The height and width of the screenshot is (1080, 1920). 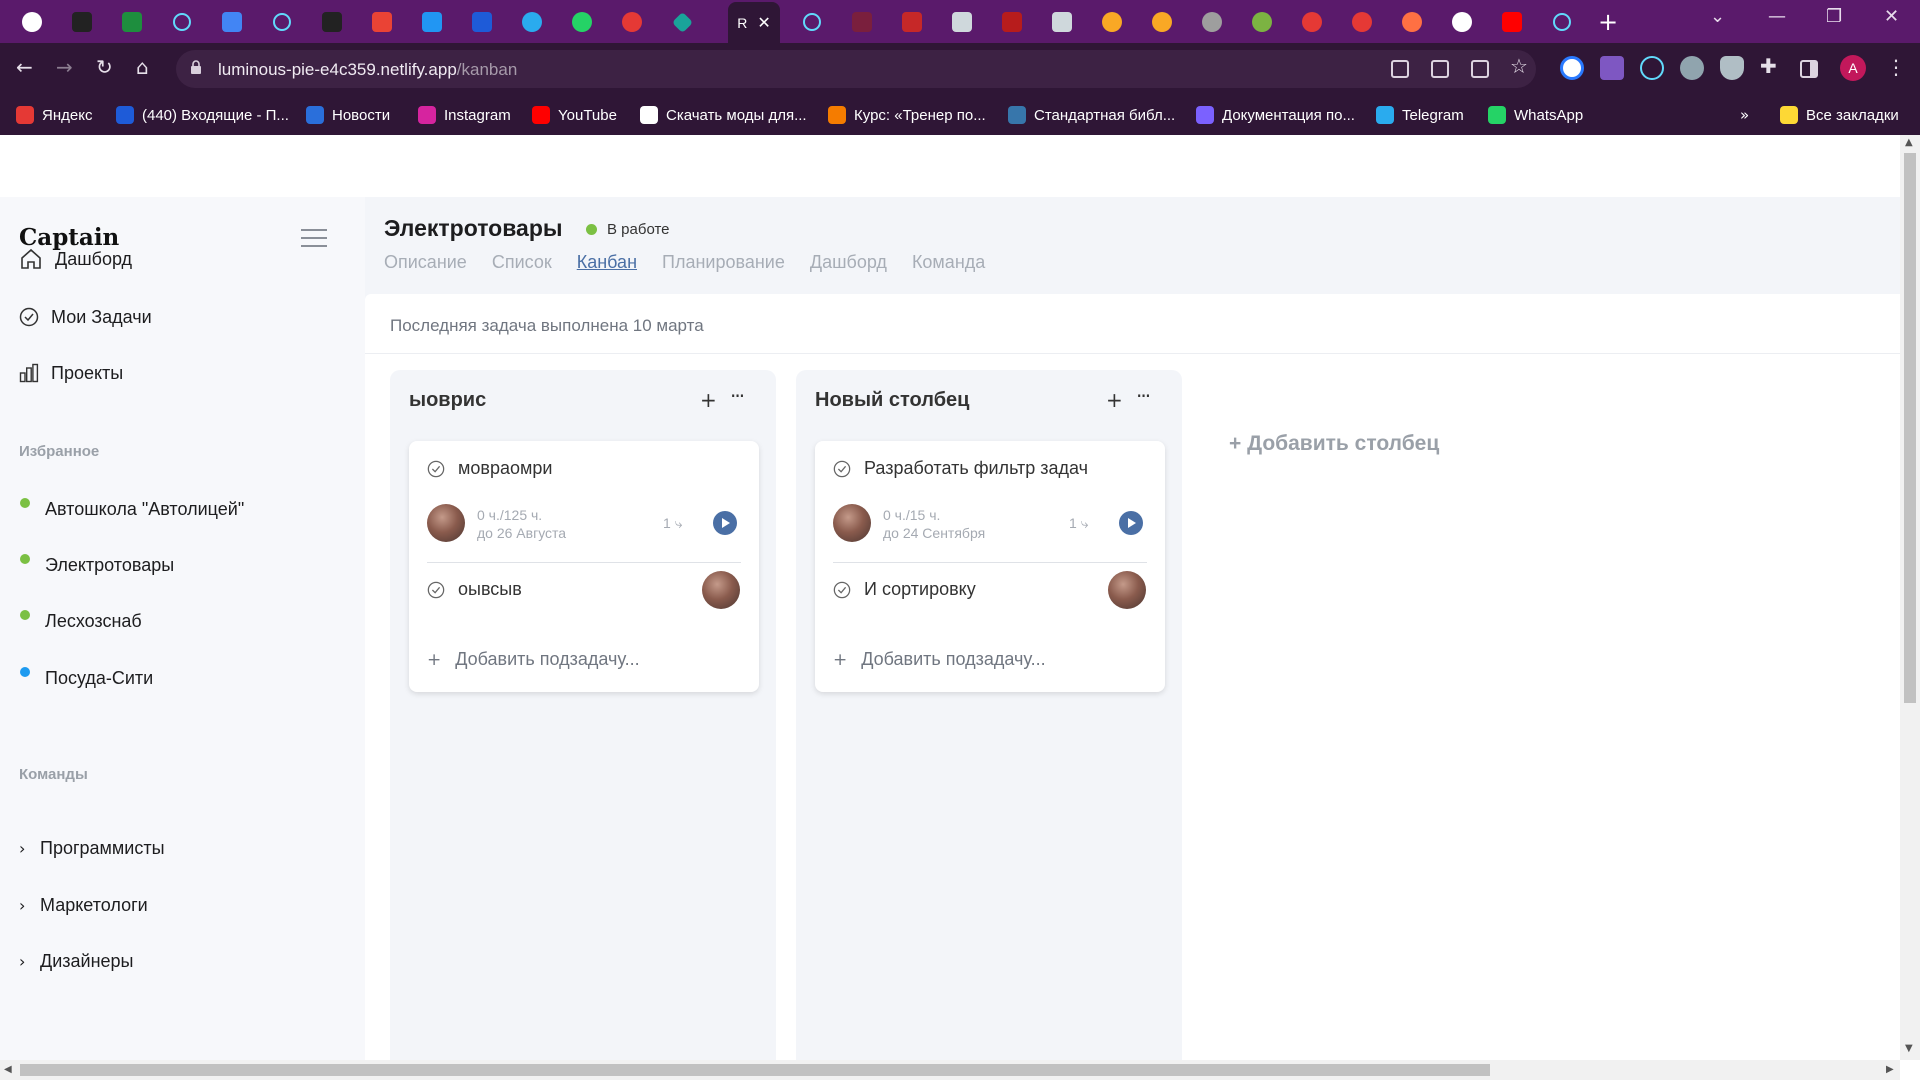 I want to click on profile-avatar: A, so click(x=1853, y=68).